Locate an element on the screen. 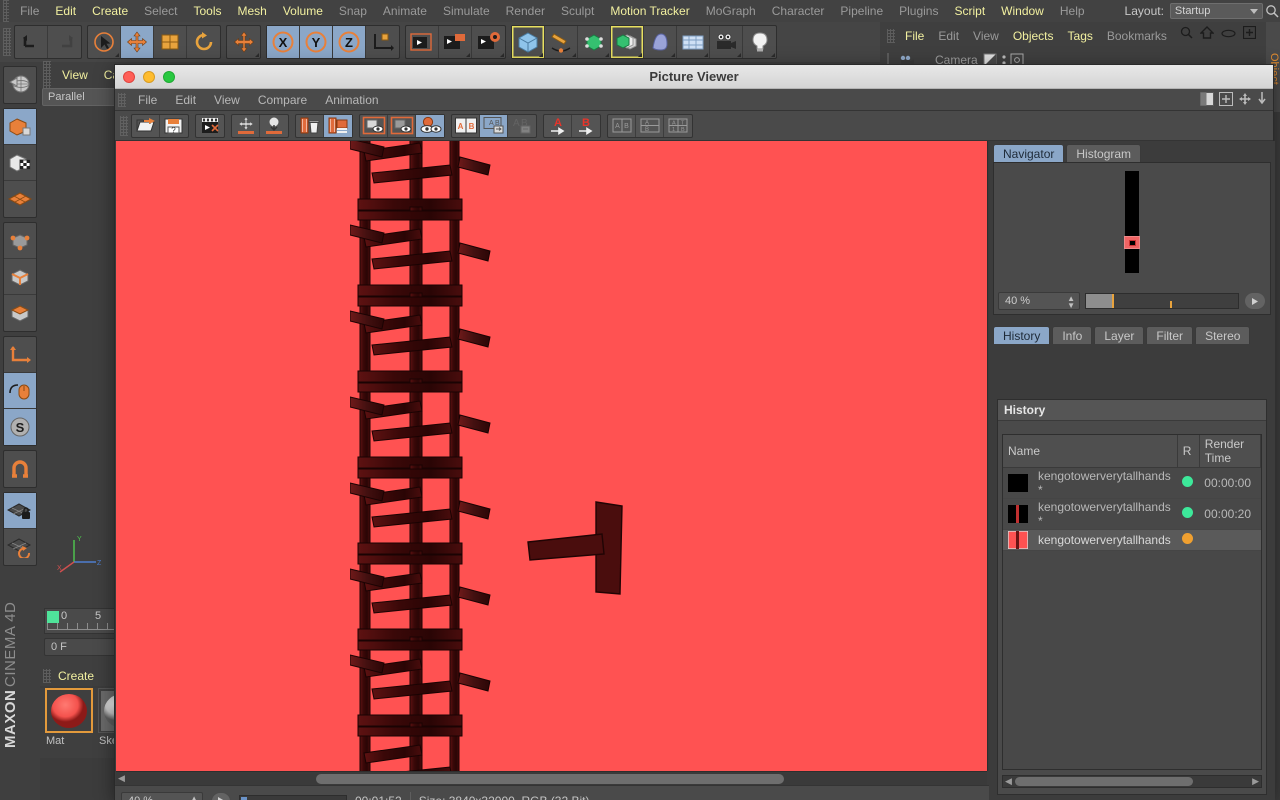 The image size is (1280, 800). tab-info: Info is located at coordinates (1072, 335).